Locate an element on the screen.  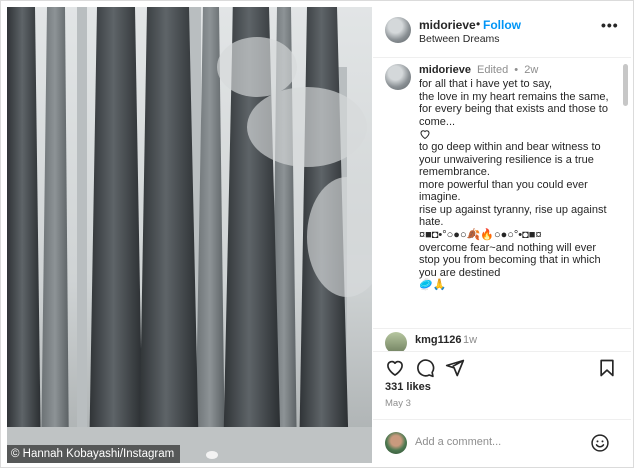
commenter-username: kmg1126 is located at coordinates (438, 340).